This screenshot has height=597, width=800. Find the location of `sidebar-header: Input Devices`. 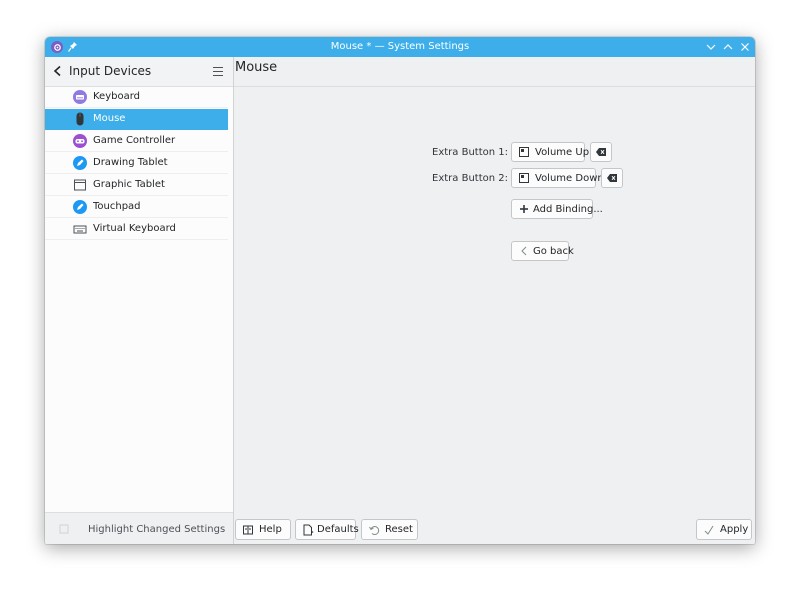

sidebar-header: Input Devices is located at coordinates (139, 72).